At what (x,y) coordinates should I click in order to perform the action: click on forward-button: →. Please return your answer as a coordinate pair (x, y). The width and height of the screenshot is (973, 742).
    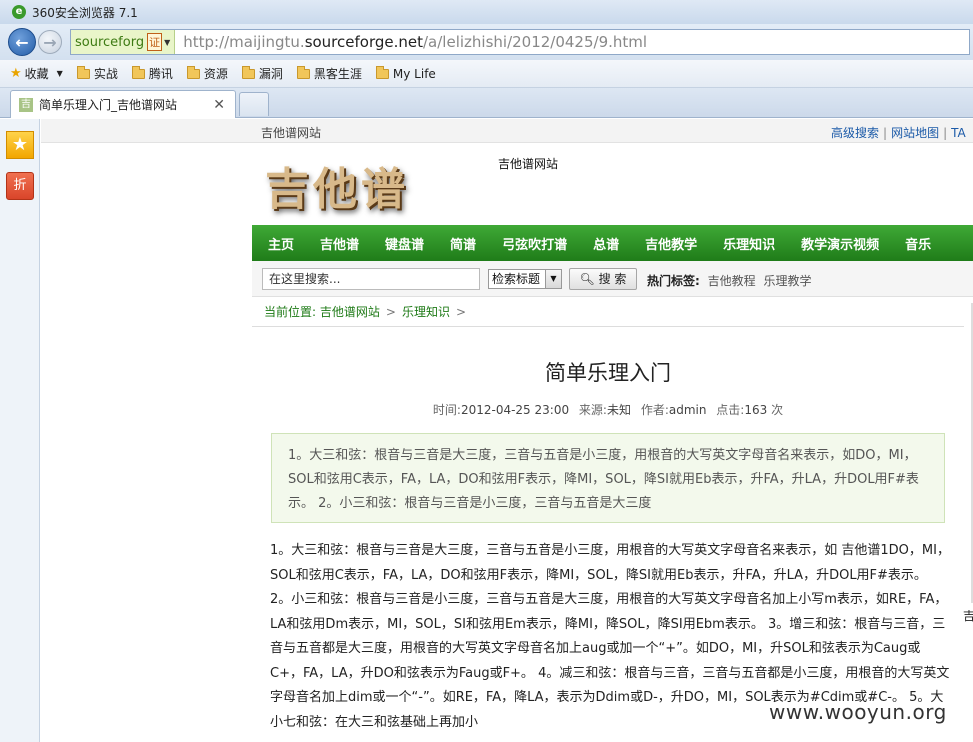
    Looking at the image, I should click on (50, 42).